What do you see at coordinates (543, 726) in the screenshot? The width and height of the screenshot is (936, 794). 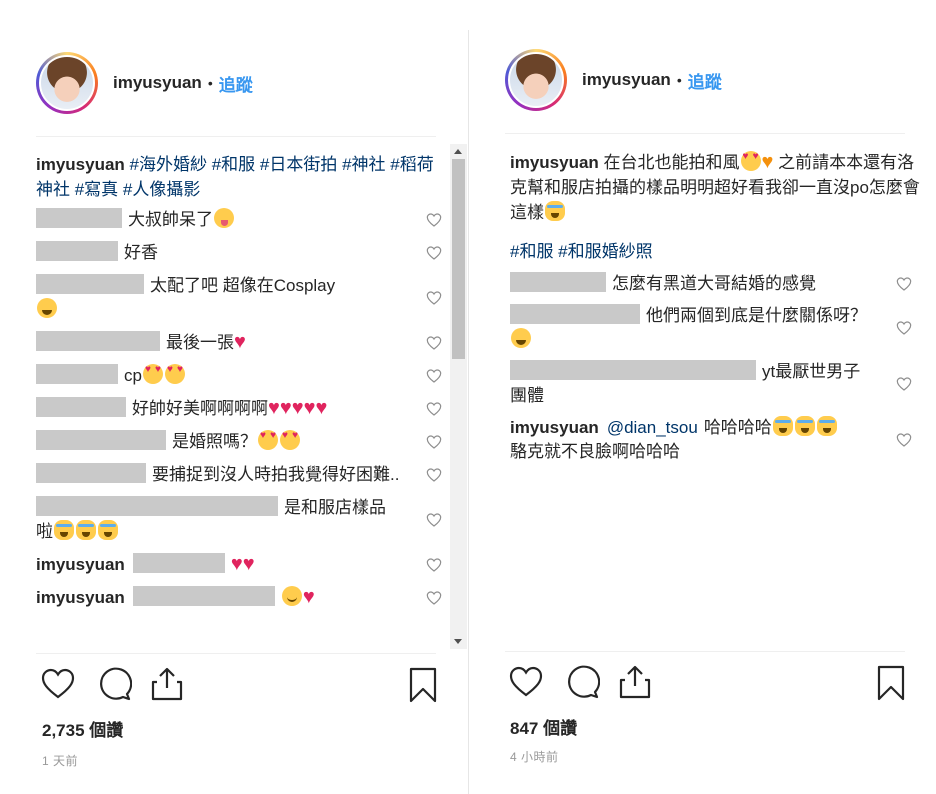 I see `likes-count: 847 個讚` at bounding box center [543, 726].